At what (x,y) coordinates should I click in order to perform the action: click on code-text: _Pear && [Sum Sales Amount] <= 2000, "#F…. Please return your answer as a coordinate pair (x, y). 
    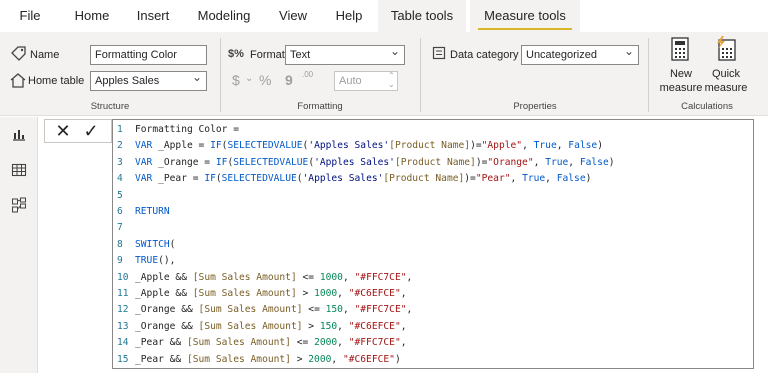
    Looking at the image, I should click on (271, 343).